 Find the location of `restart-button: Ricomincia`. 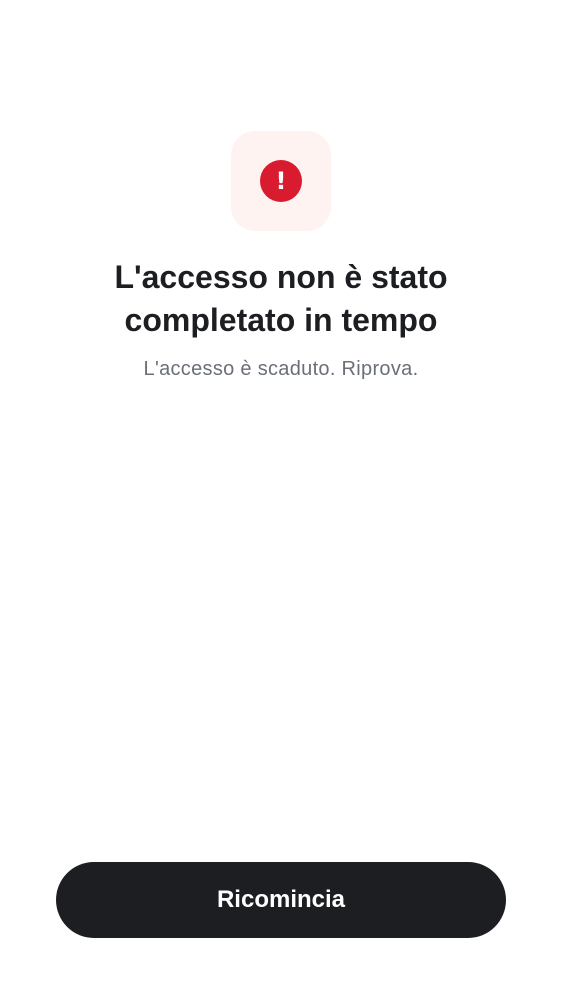

restart-button: Ricomincia is located at coordinates (281, 900).